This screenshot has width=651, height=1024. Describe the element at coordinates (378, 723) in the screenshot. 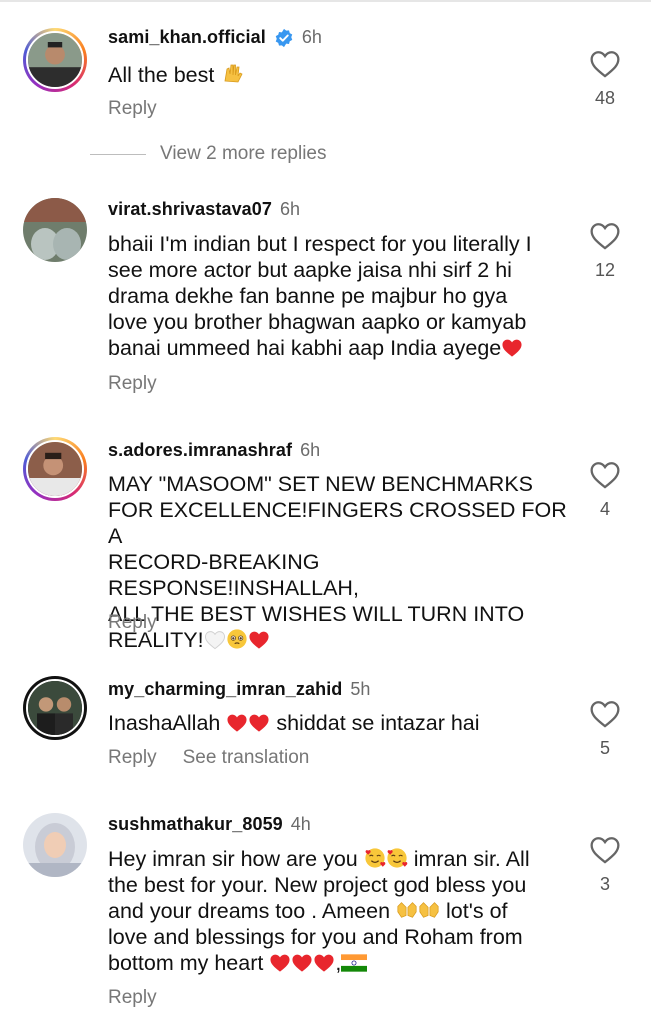

I see `text-part: shiddat se intazar hai` at that location.